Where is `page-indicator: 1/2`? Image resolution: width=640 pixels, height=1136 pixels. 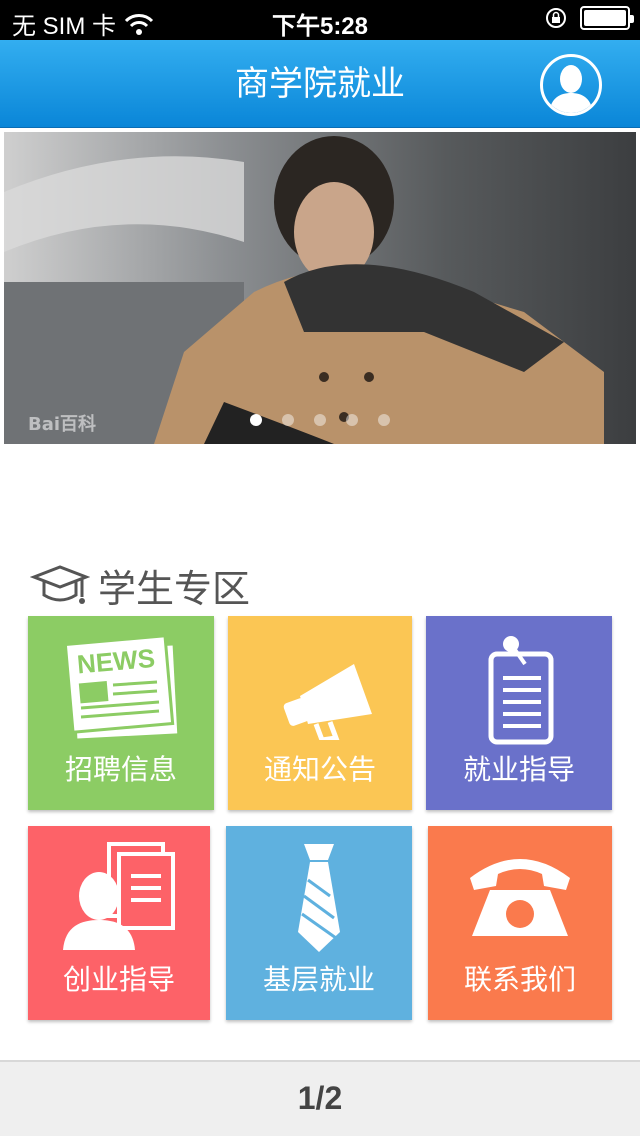 page-indicator: 1/2 is located at coordinates (320, 1098).